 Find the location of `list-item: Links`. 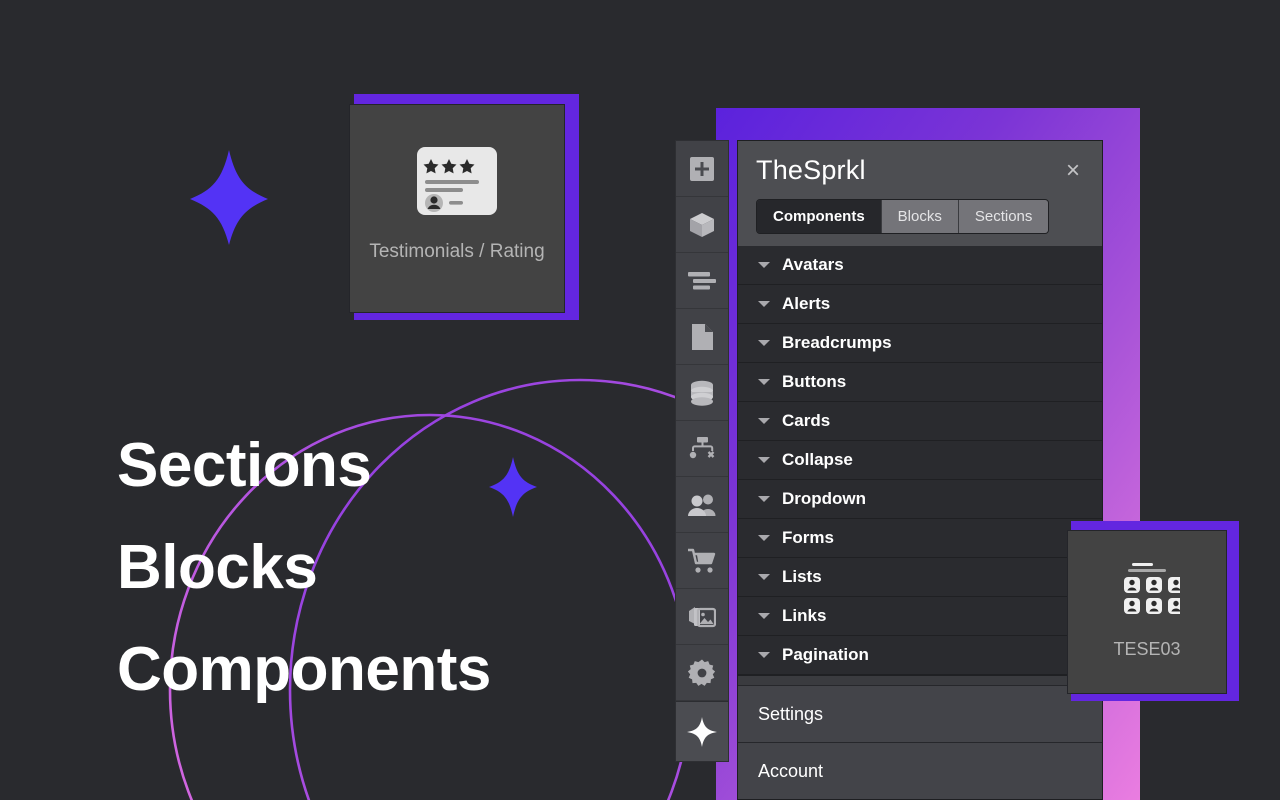

list-item: Links is located at coordinates (920, 616).